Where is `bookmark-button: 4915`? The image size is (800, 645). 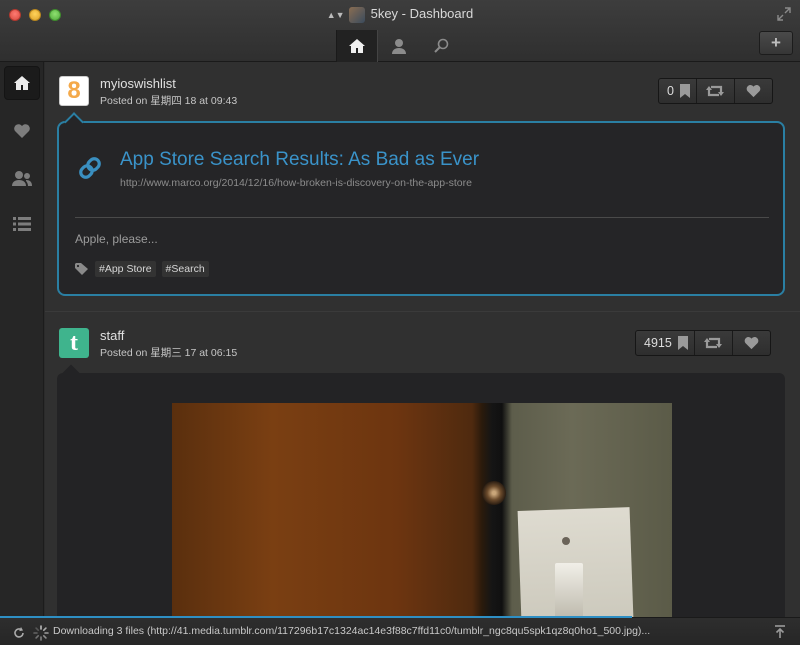 bookmark-button: 4915 is located at coordinates (665, 343).